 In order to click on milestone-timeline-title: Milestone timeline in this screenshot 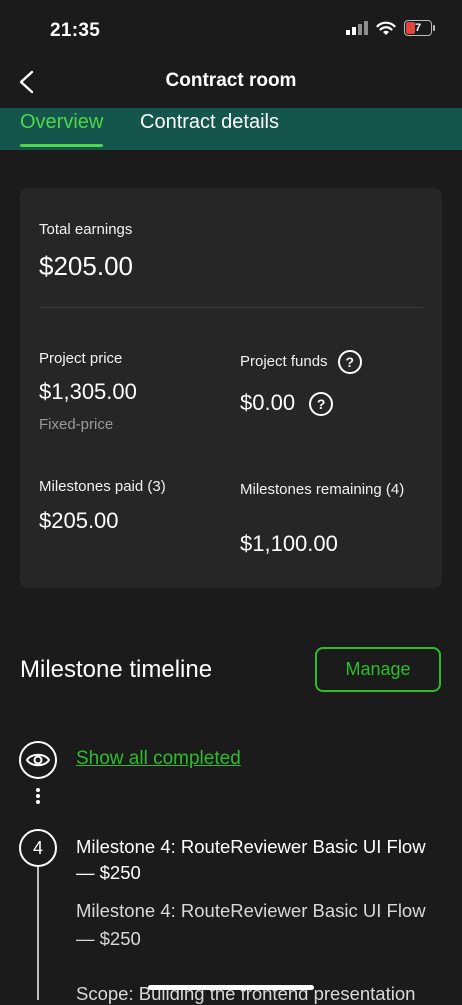, I will do `click(116, 669)`.